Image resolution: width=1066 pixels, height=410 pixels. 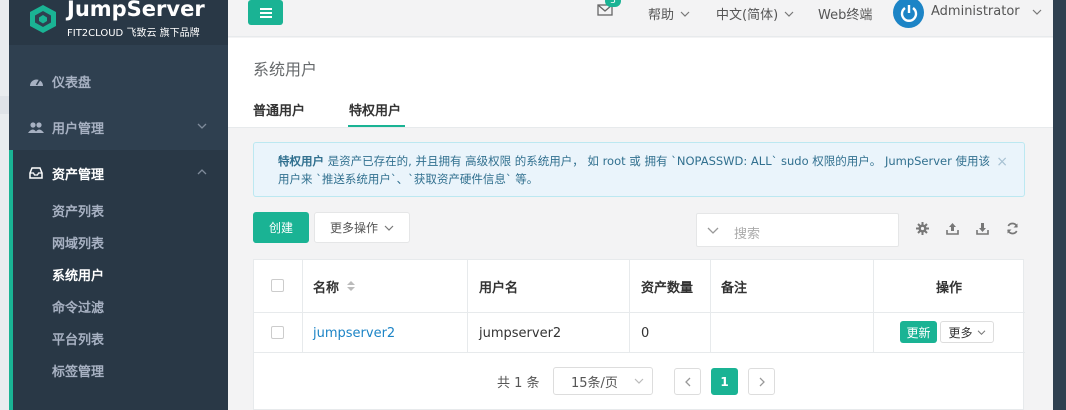 I want to click on page-size-select: 15条/页, so click(x=603, y=381).